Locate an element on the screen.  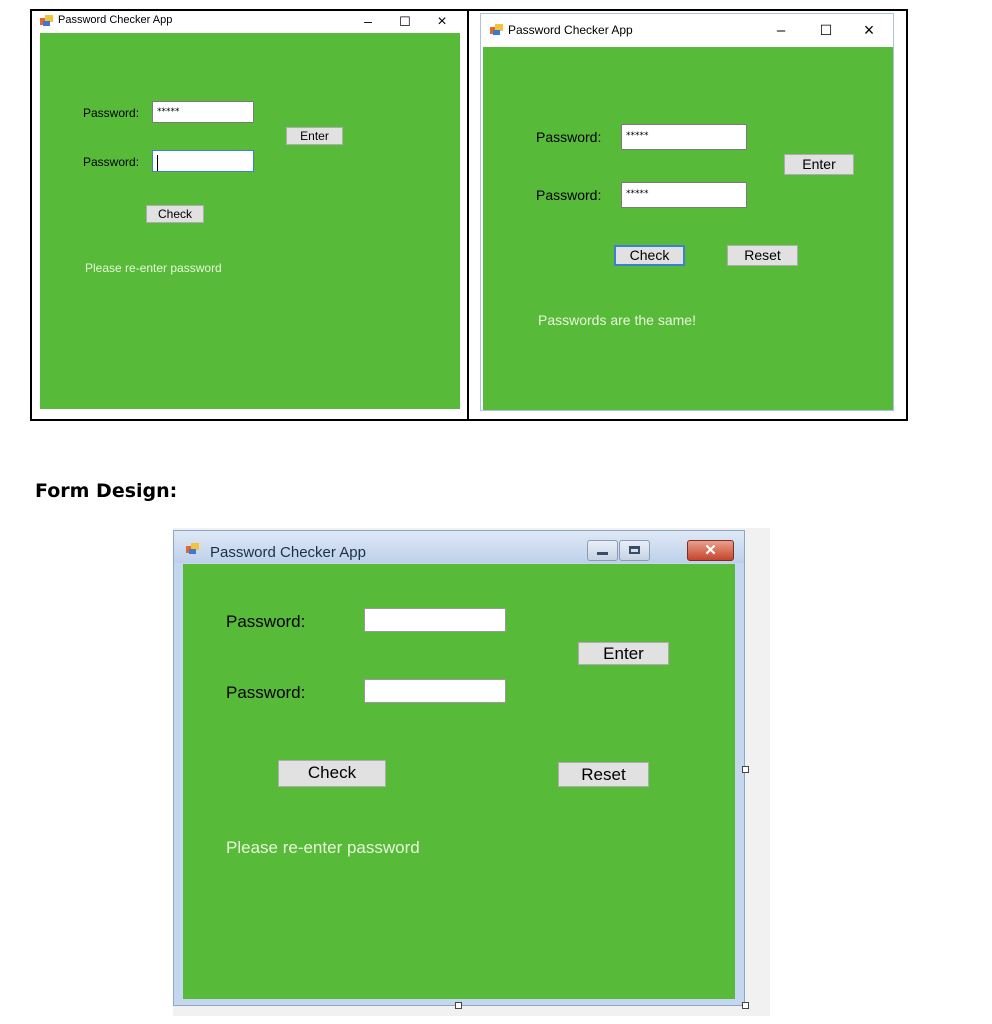
password2-input: ***** is located at coordinates (684, 195).